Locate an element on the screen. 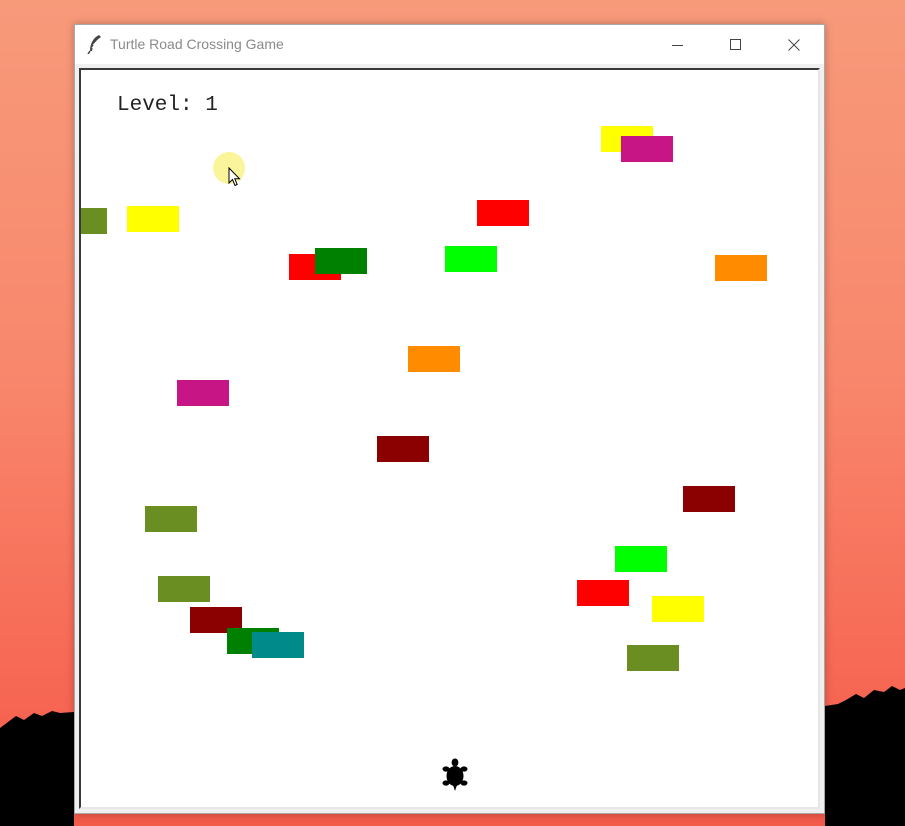 The width and height of the screenshot is (905, 826). title-bar: Turtle Road Crossing Game is located at coordinates (449, 44).